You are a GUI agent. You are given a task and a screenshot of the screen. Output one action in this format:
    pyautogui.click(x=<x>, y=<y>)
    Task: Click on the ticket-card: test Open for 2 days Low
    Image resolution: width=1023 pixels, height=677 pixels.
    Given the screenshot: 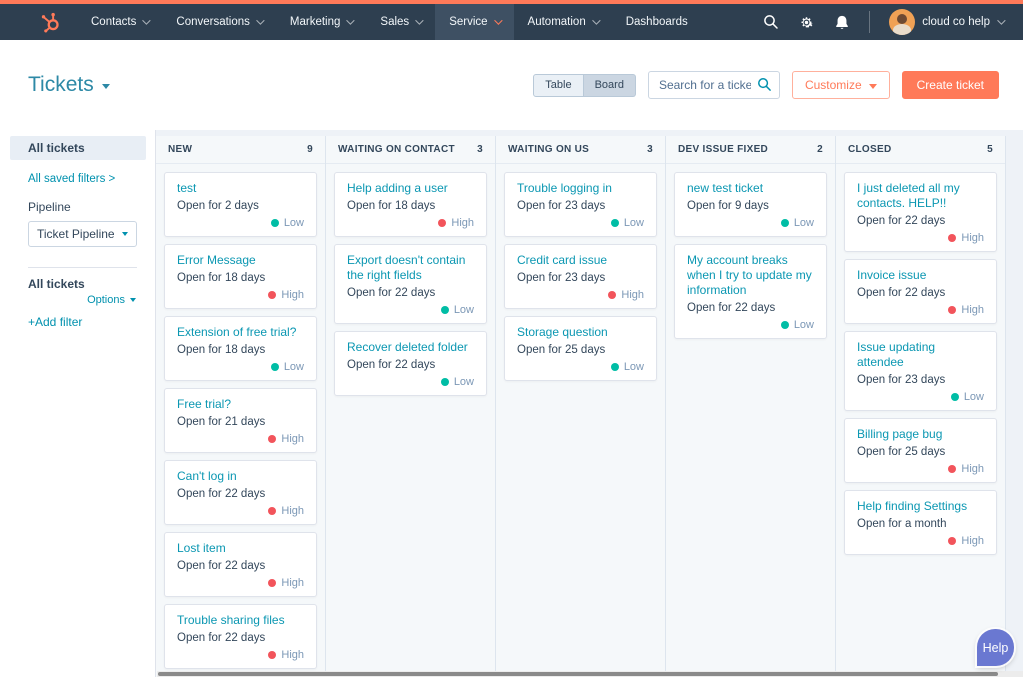 What is the action you would take?
    pyautogui.click(x=240, y=204)
    